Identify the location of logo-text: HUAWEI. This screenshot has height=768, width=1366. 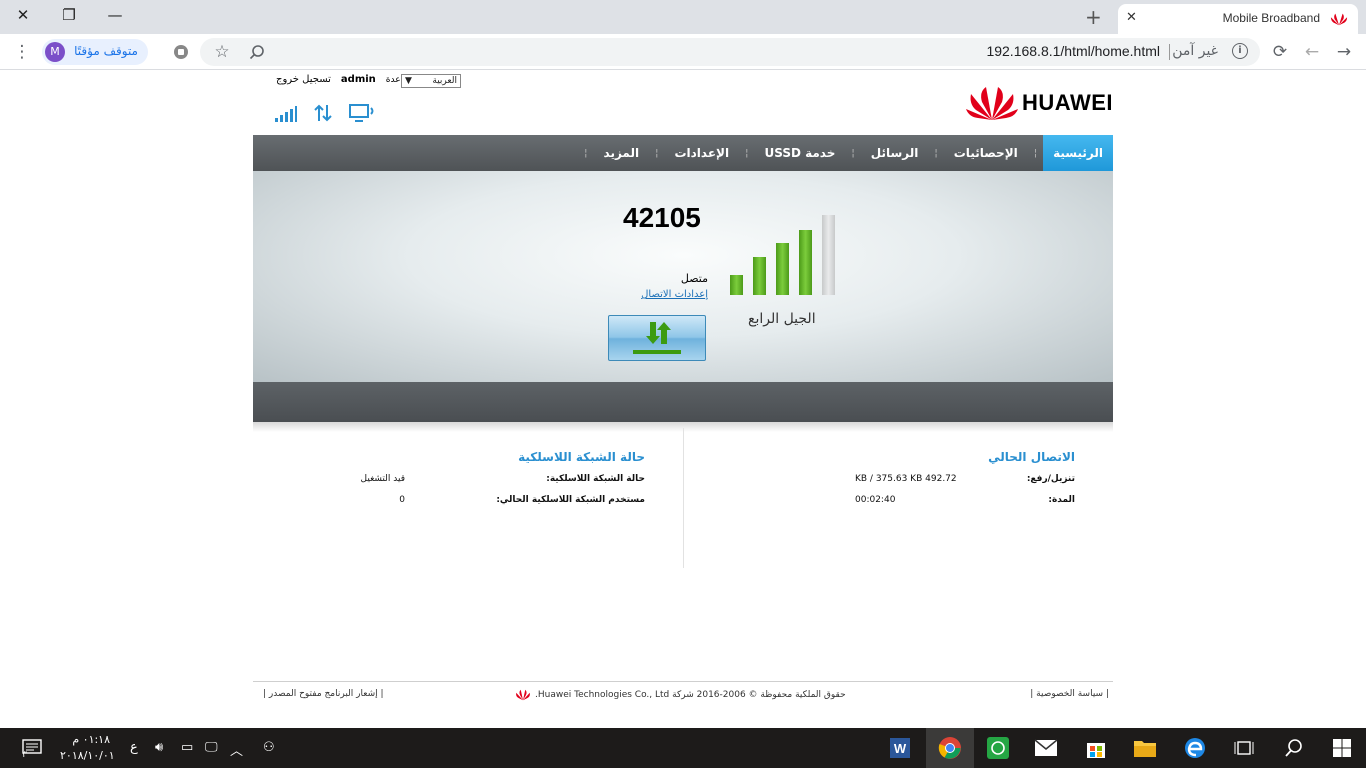
(1067, 102).